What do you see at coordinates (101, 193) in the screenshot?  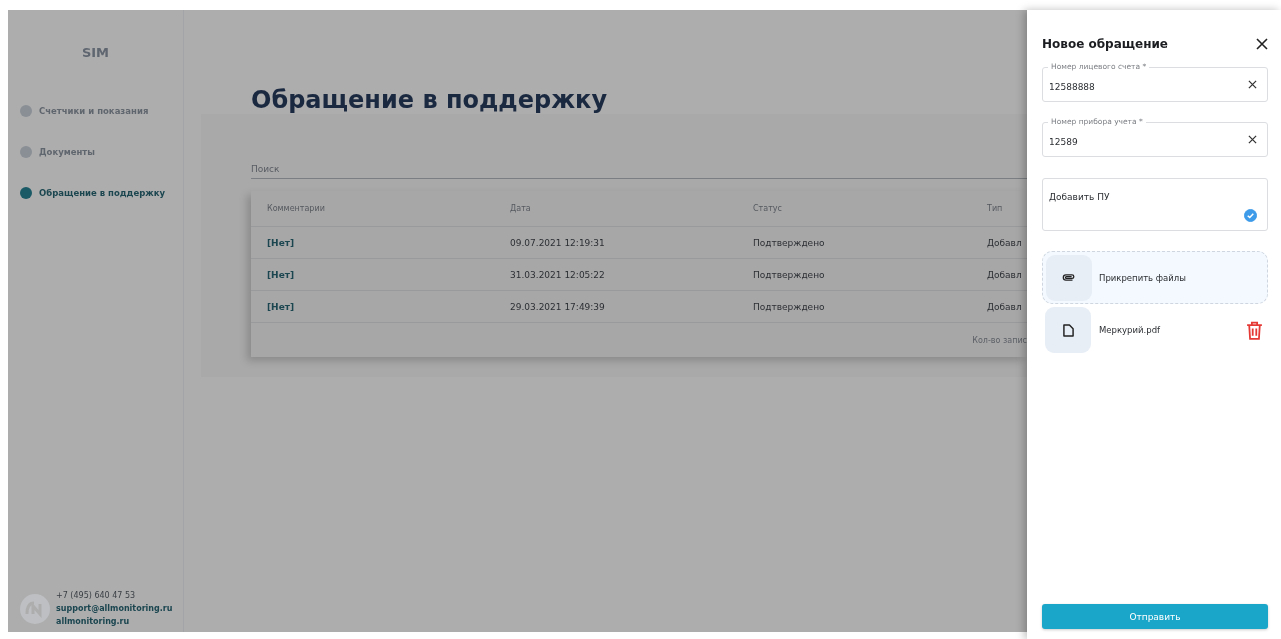 I see `nav-item: Обращение в поддержку` at bounding box center [101, 193].